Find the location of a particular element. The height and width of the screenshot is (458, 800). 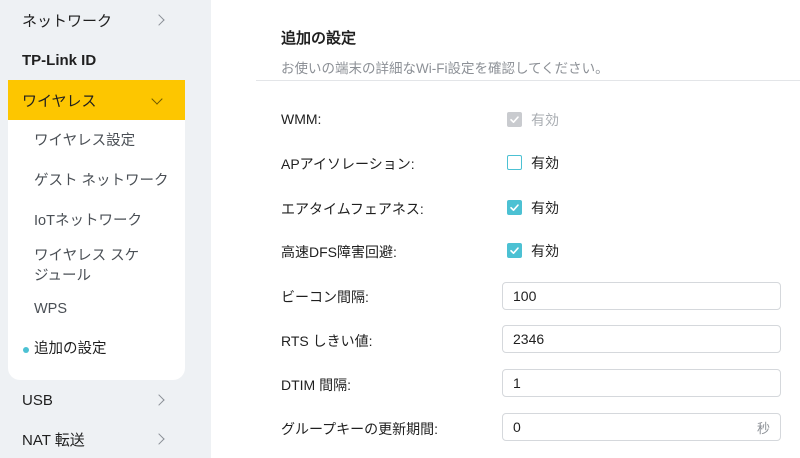

sidebar-subitem-advanced: 追加の設定 is located at coordinates (70, 349).